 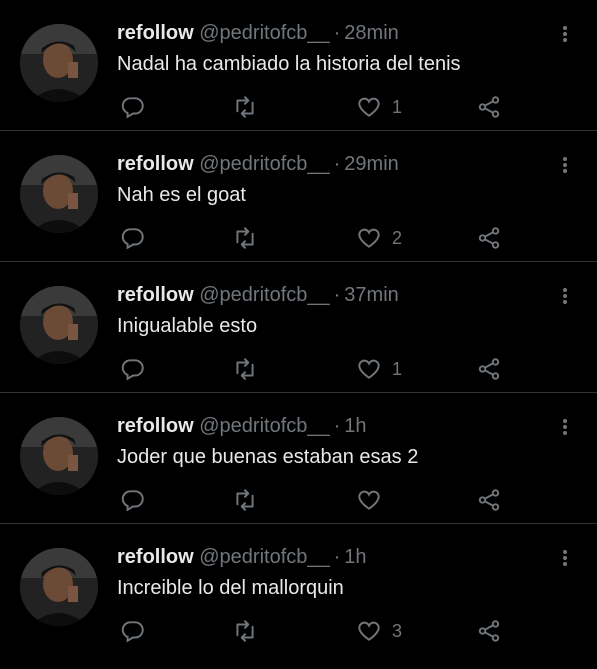 I want to click on timestamp: 29min, so click(x=371, y=164).